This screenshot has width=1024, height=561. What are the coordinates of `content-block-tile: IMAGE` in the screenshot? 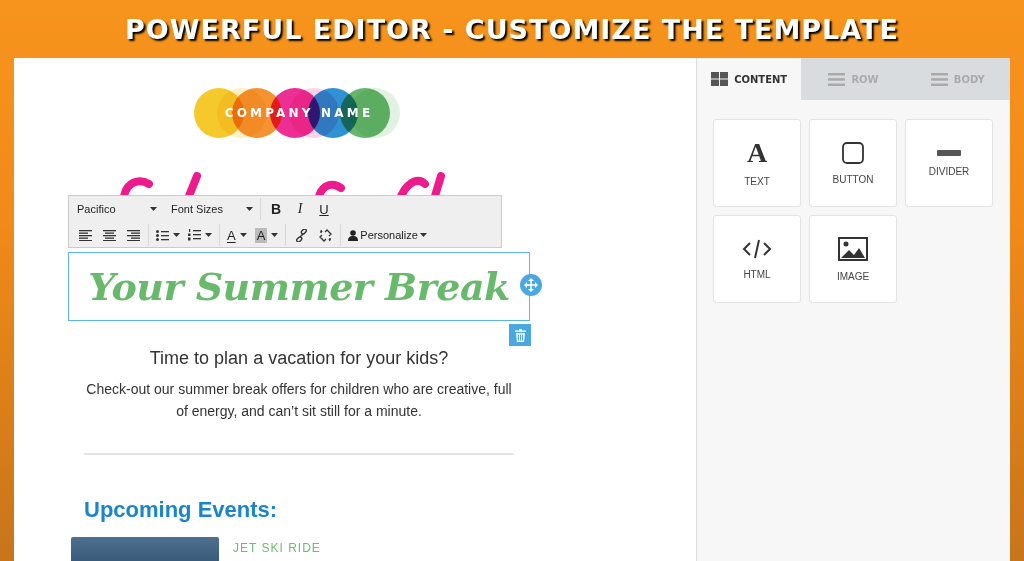 It's located at (853, 259).